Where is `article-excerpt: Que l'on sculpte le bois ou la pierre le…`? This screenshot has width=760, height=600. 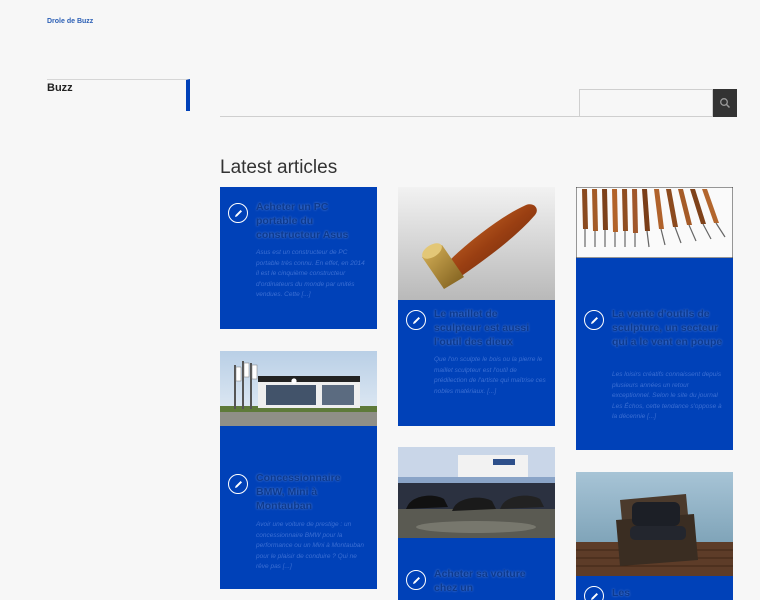 article-excerpt: Que l'on sculpte le bois ou la pierre le… is located at coordinates (490, 375).